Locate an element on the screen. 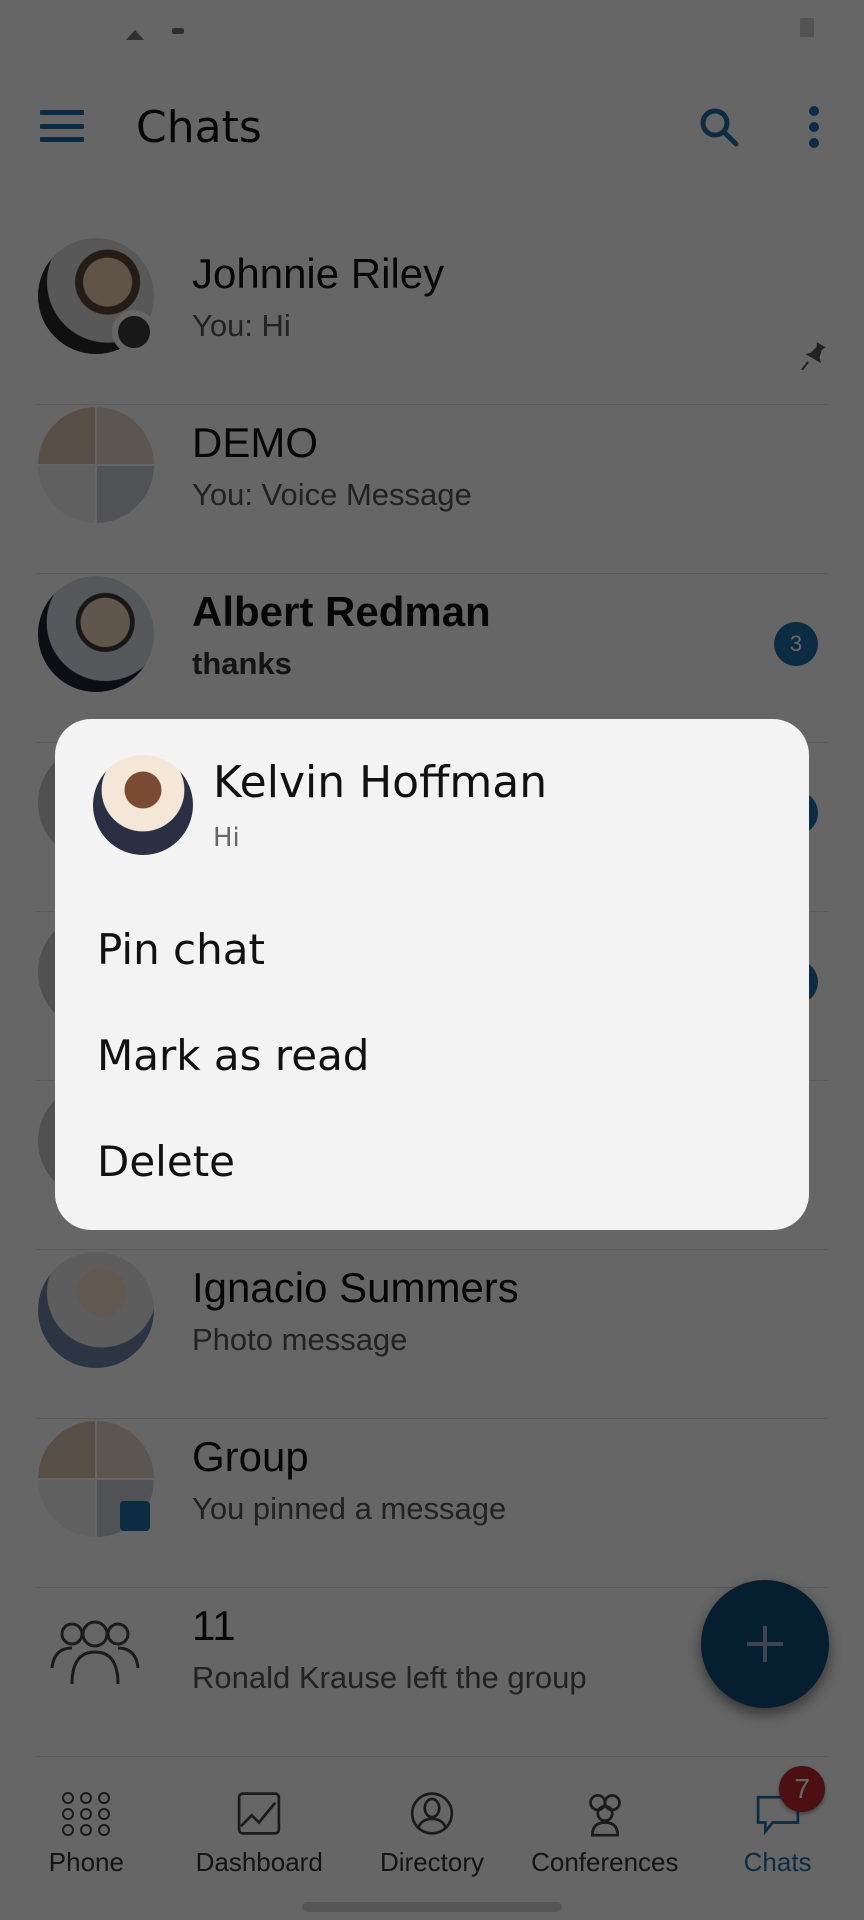  contact-avatar is located at coordinates (143, 805).